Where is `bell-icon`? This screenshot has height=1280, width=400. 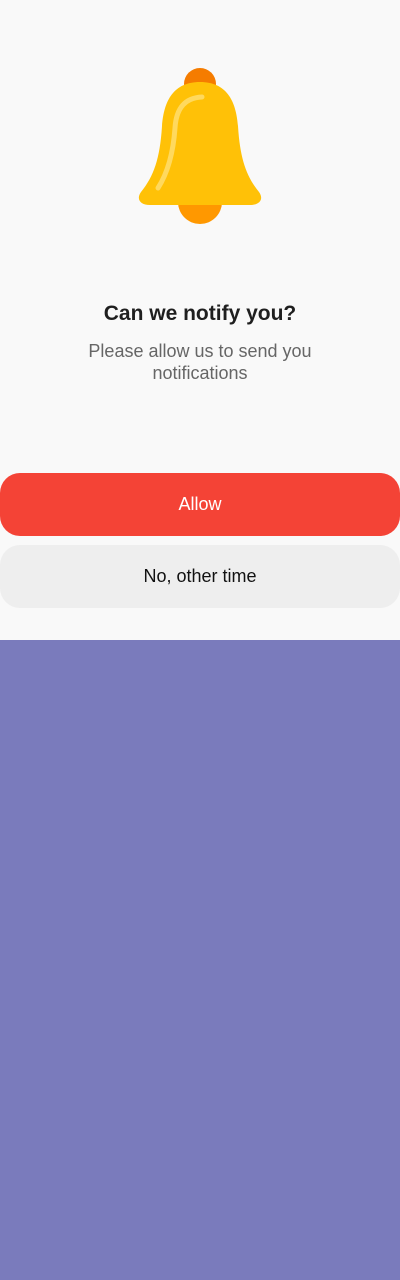 bell-icon is located at coordinates (200, 146).